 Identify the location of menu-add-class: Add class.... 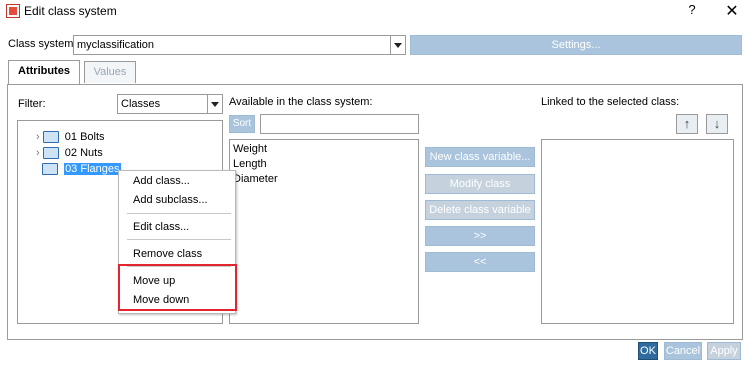
(161, 181).